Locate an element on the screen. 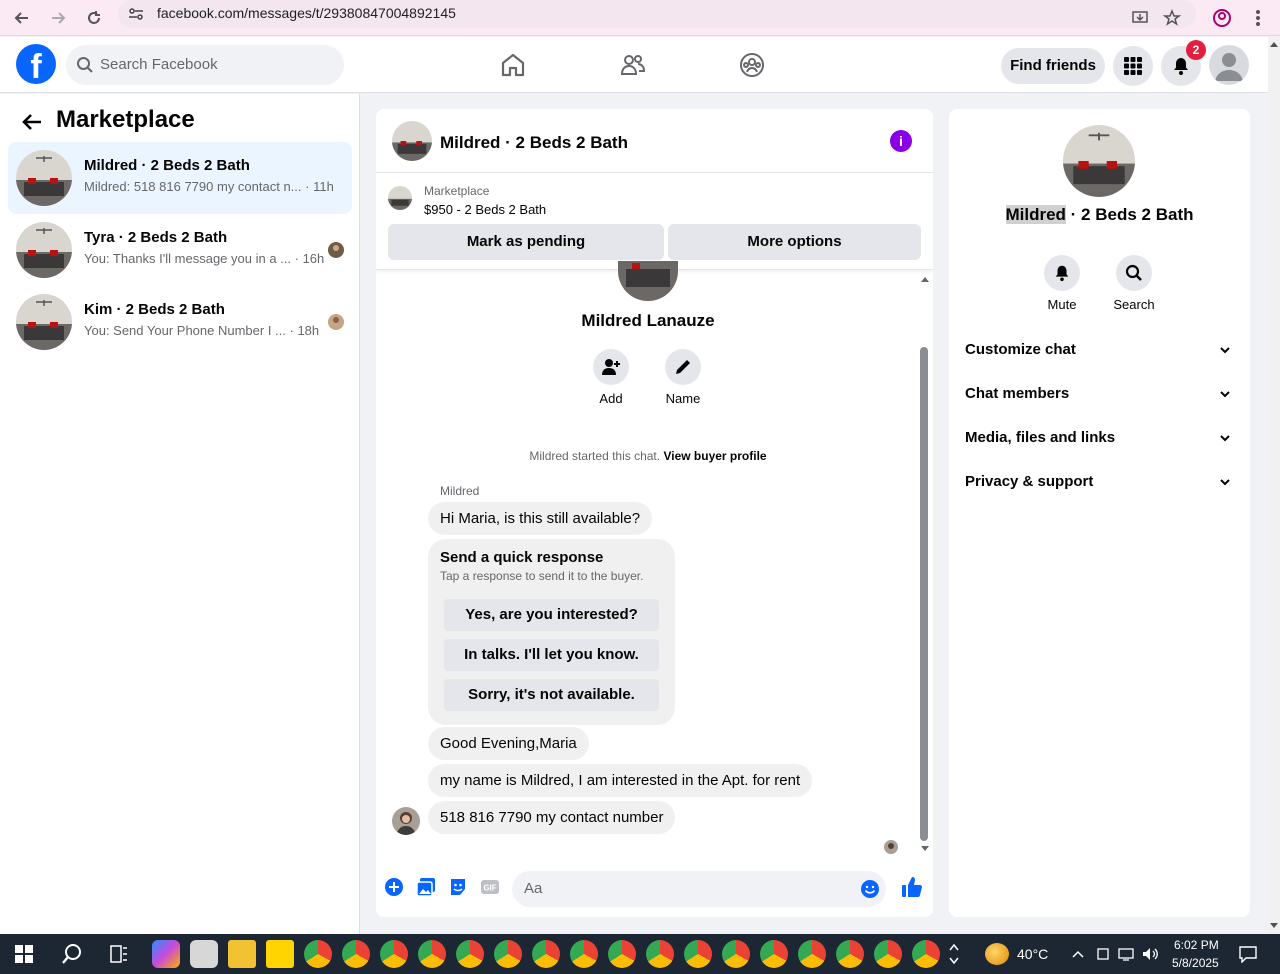 The height and width of the screenshot is (974, 1280). windows-start-icon is located at coordinates (24, 954).